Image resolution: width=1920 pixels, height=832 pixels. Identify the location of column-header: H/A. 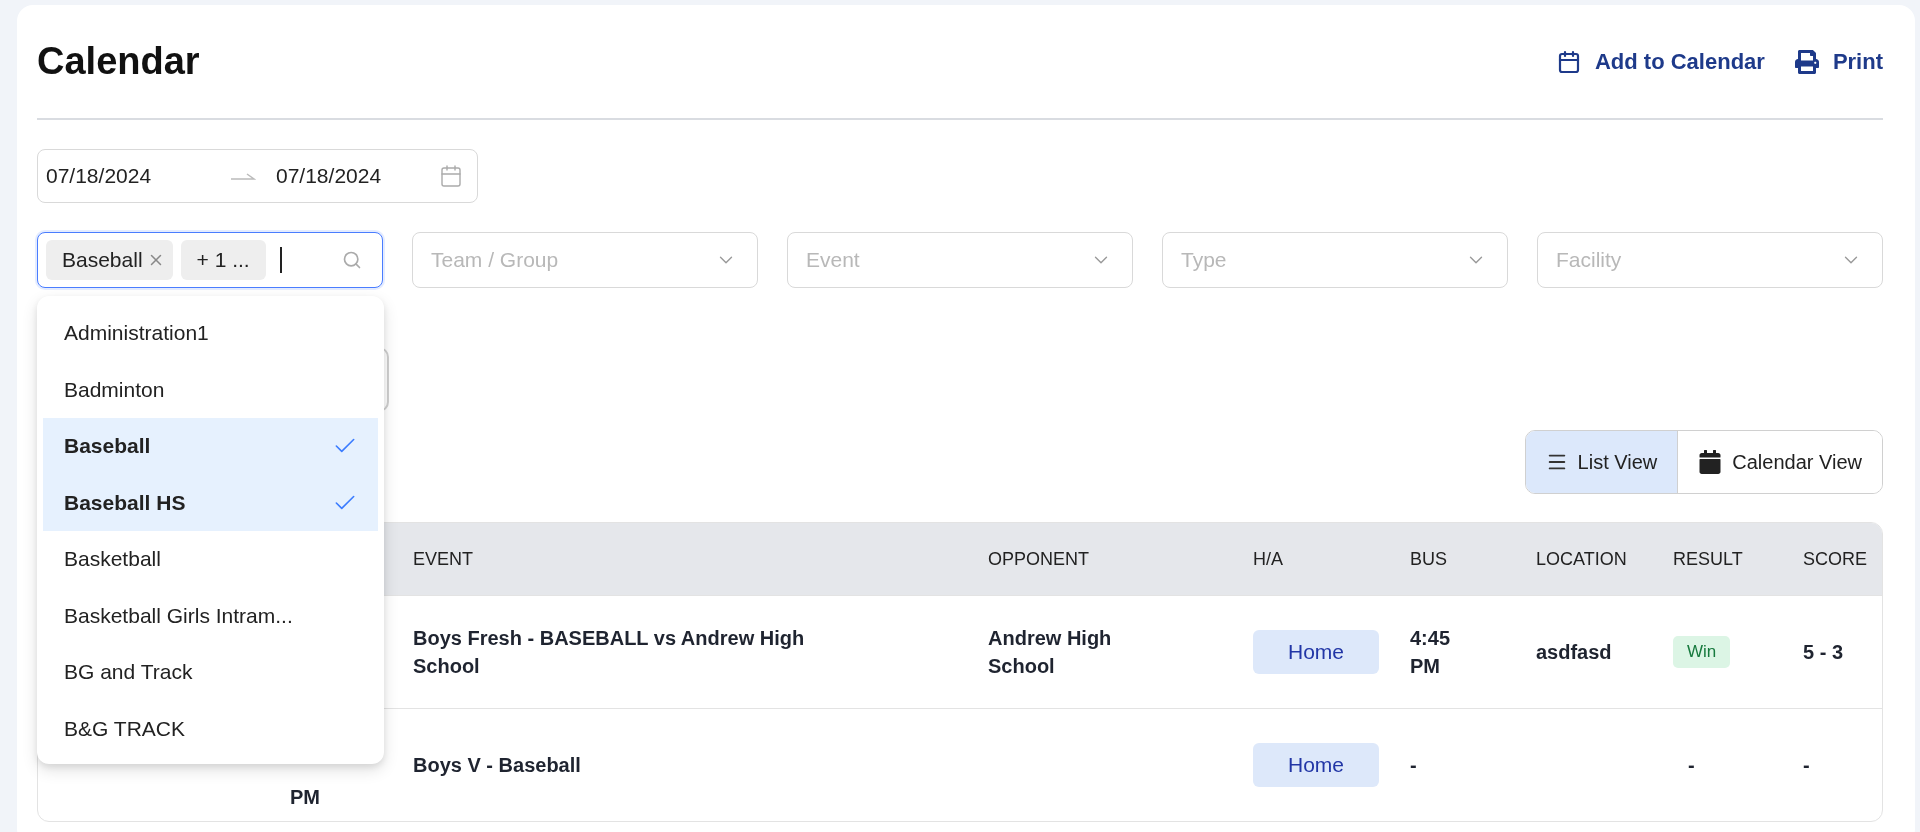
(1268, 559).